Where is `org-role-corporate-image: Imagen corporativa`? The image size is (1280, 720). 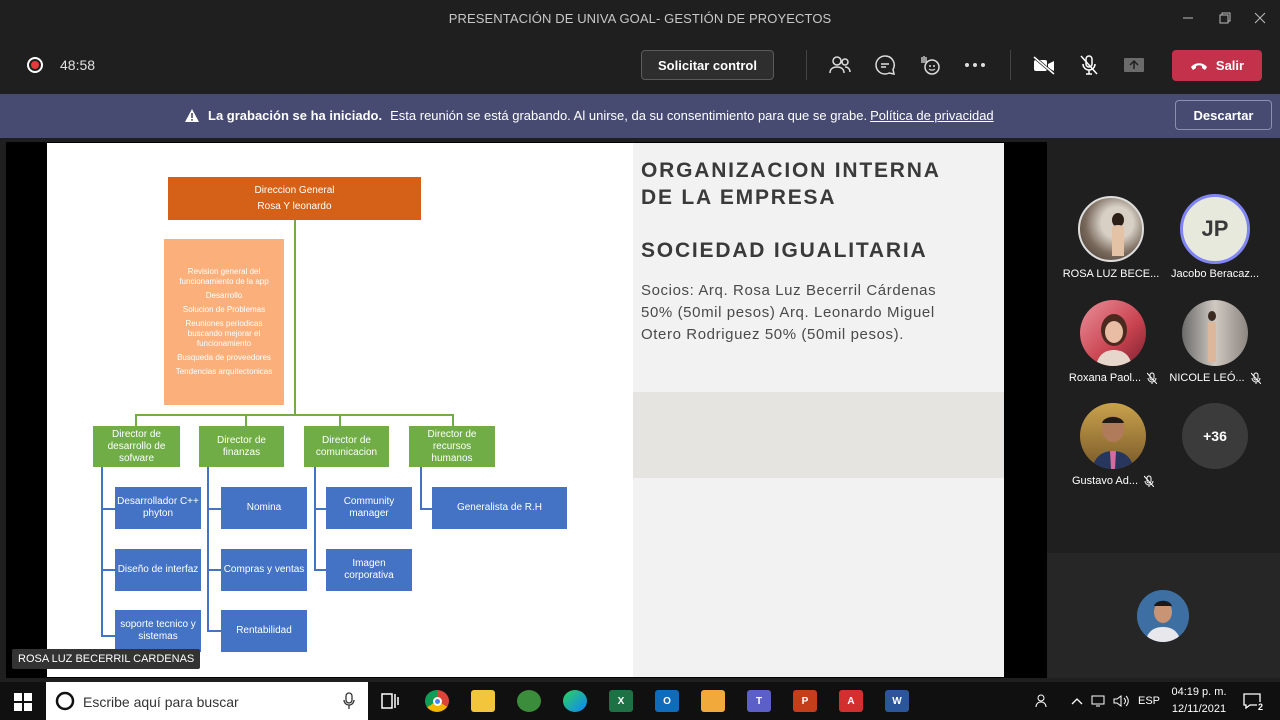
org-role-corporate-image: Imagen corporativa is located at coordinates (369, 570).